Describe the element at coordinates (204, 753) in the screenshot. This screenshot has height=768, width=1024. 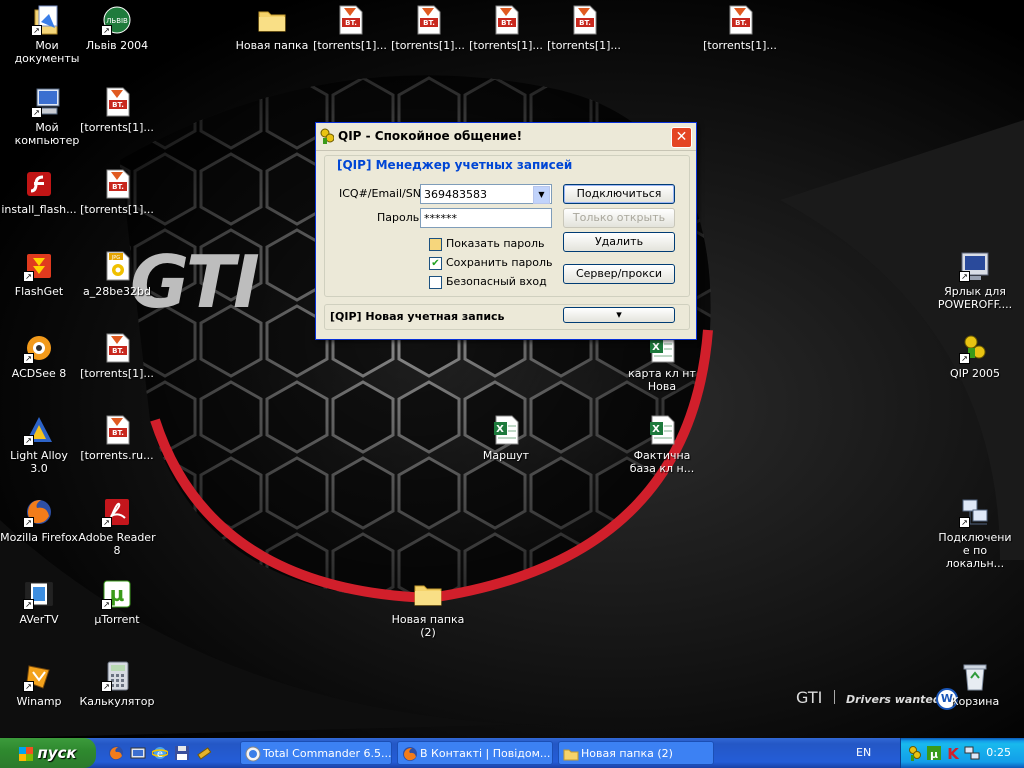
I see `tool-icon` at that location.